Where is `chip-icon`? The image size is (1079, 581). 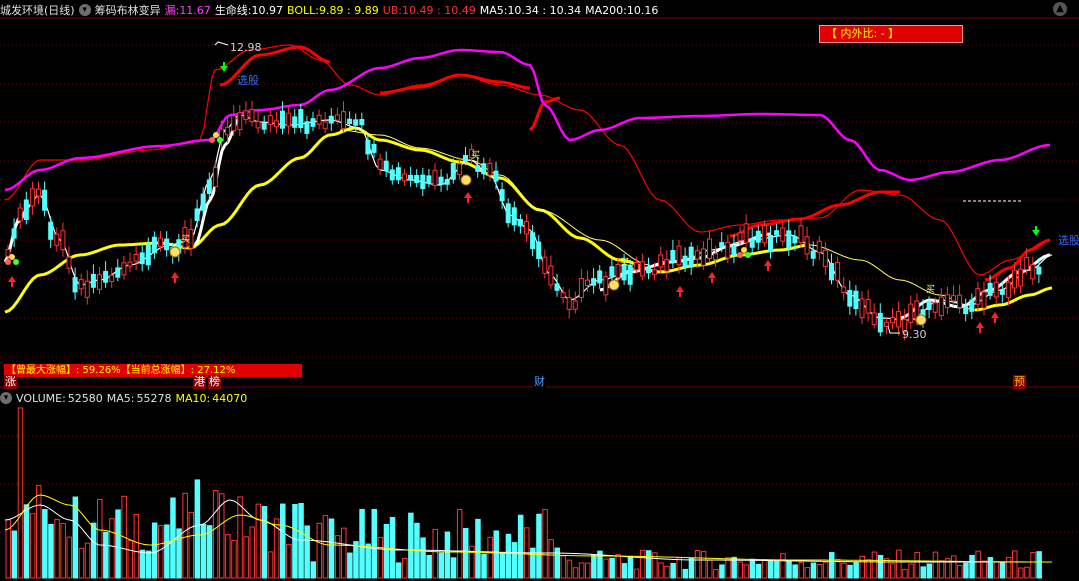
chip-icon is located at coordinates (744, 250).